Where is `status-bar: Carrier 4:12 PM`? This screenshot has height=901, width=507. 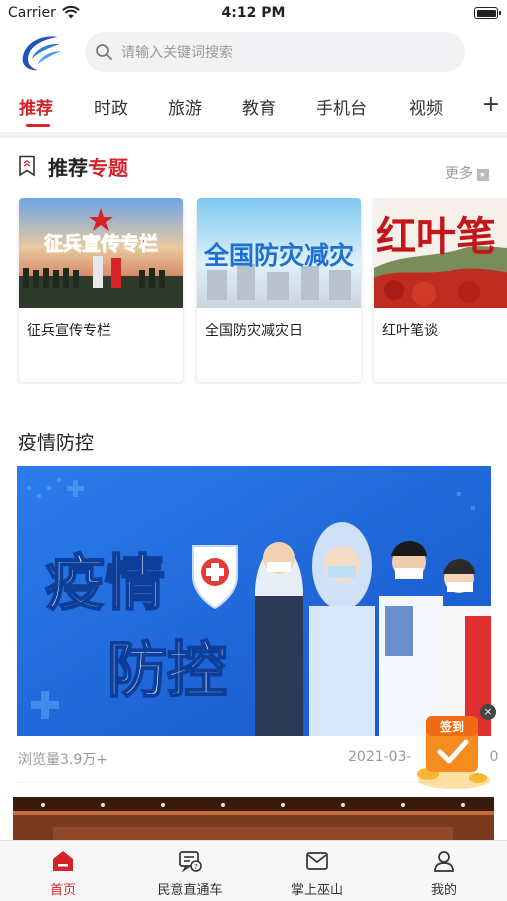 status-bar: Carrier 4:12 PM is located at coordinates (253, 14).